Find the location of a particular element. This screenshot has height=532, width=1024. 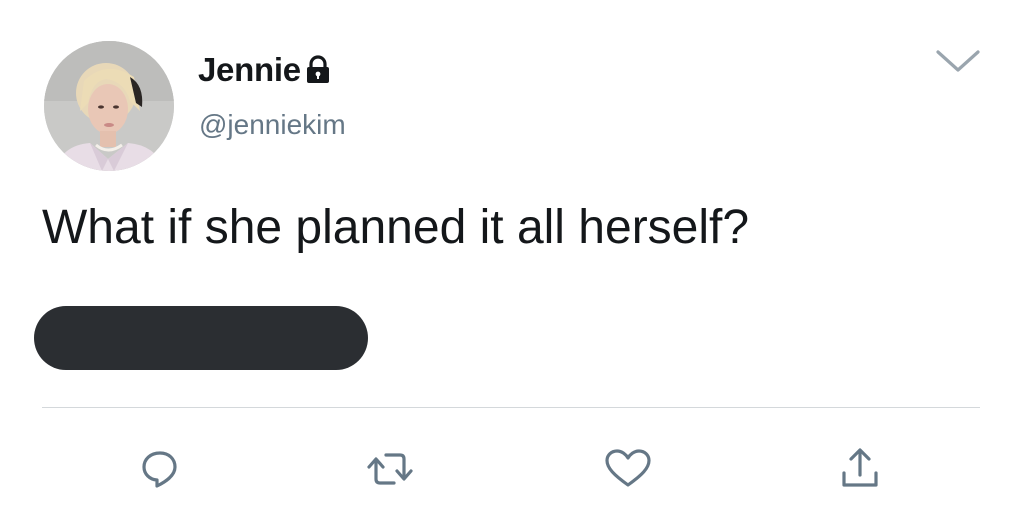

avatar is located at coordinates (109, 106).